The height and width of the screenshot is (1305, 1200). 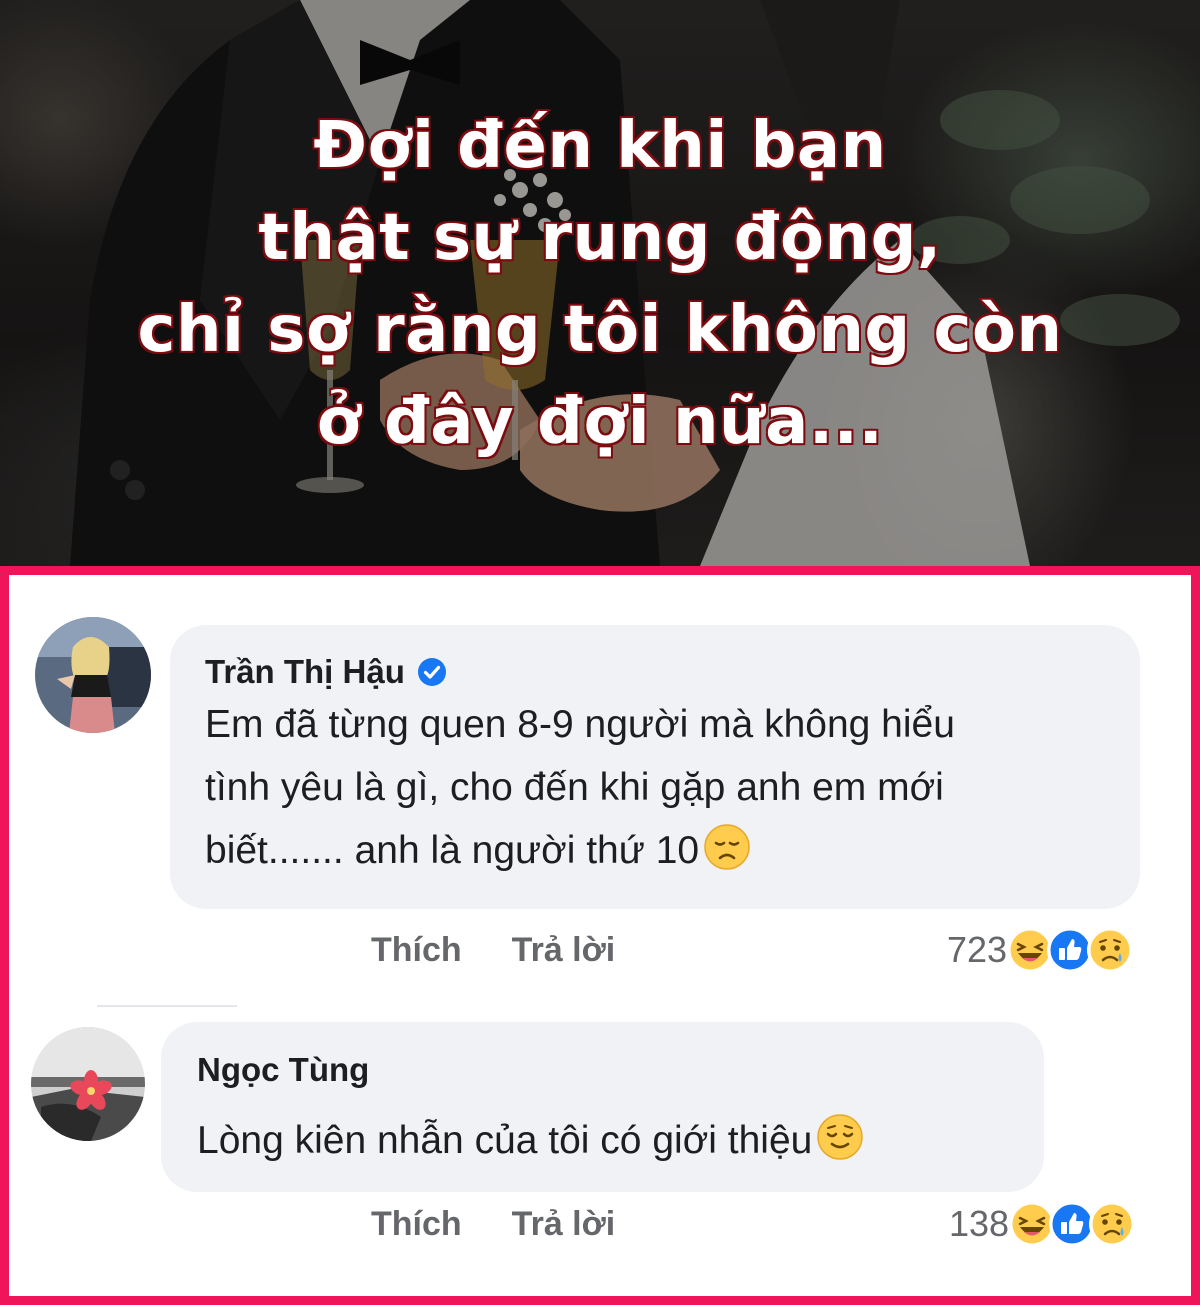 What do you see at coordinates (840, 1137) in the screenshot?
I see `relieved-face-icon` at bounding box center [840, 1137].